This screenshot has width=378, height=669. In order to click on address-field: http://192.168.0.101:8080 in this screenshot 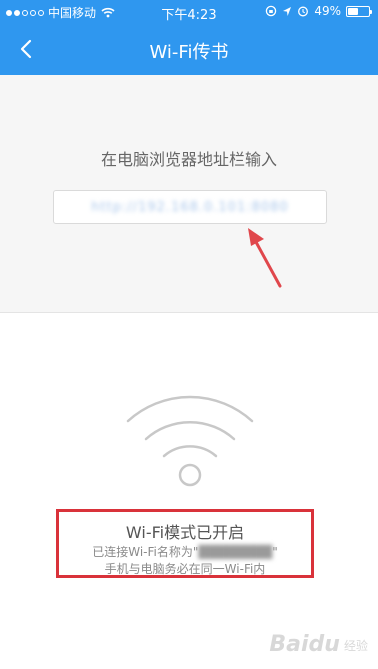, I will do `click(190, 207)`.